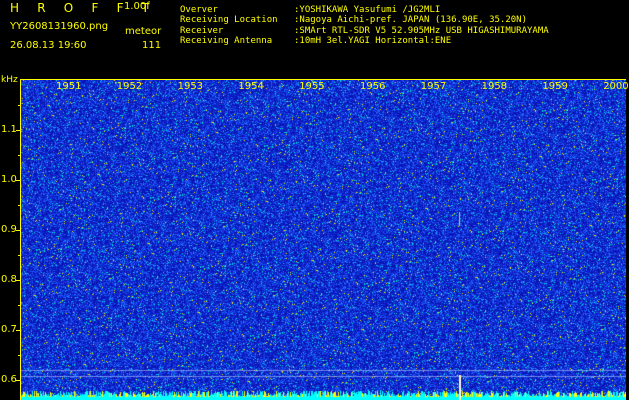 This screenshot has height=400, width=629. Describe the element at coordinates (323, 79) in the screenshot. I see `plot-top-border` at that location.